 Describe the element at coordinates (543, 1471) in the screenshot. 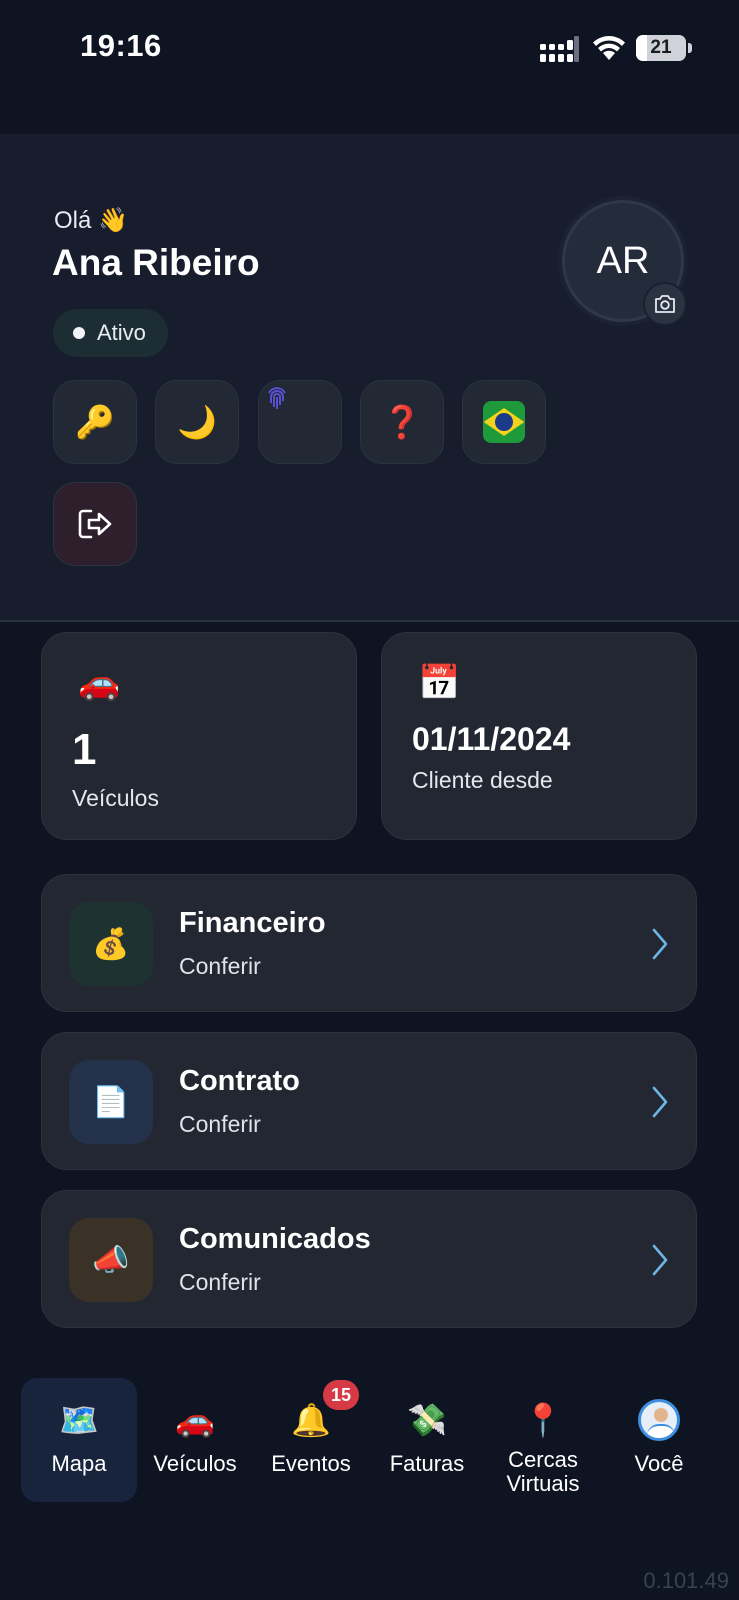

I see `nav-label: Cercas Virtuais` at that location.